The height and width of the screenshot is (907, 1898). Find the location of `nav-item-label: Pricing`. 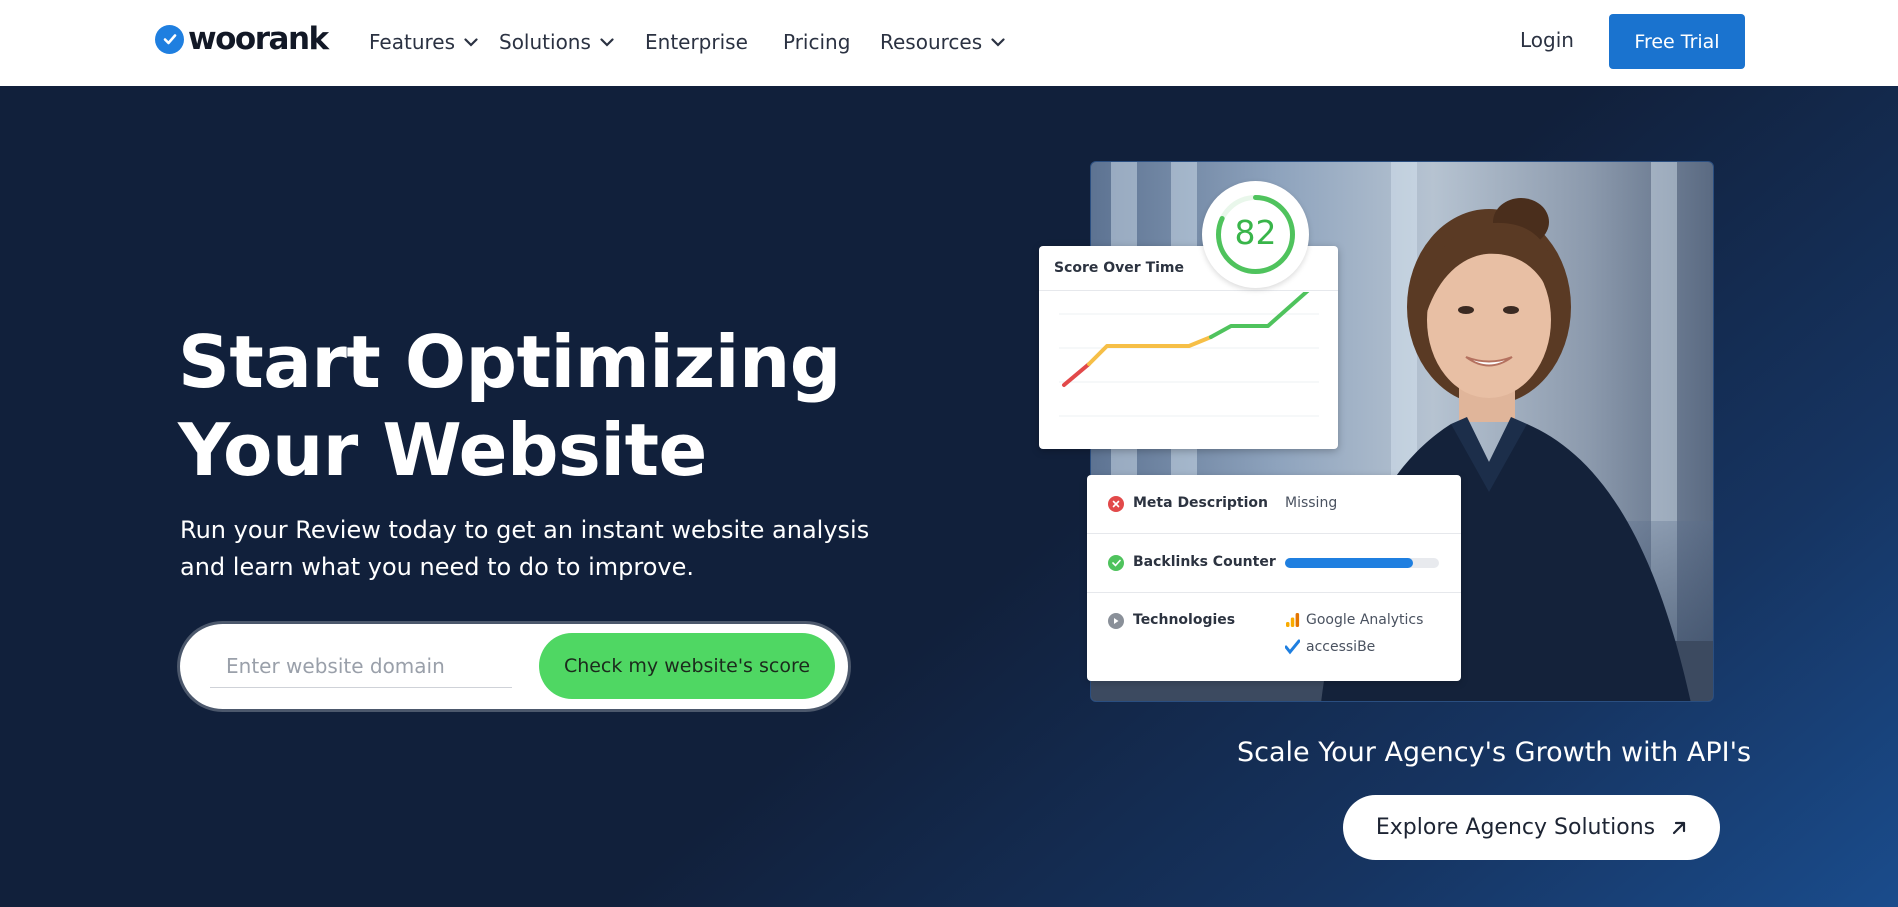

nav-item-label: Pricing is located at coordinates (817, 42).